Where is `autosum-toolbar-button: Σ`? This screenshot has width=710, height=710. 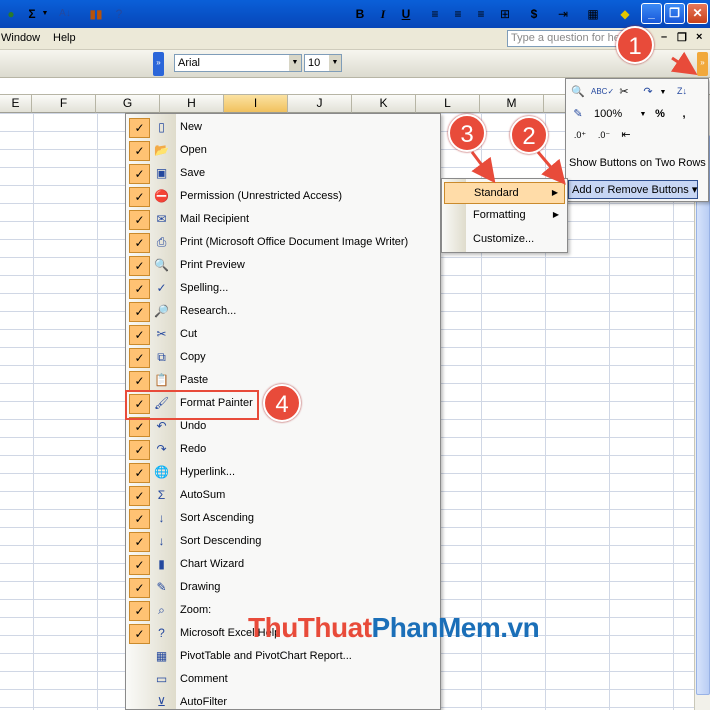
autosum-toolbar-button: Σ is located at coordinates (32, 14).